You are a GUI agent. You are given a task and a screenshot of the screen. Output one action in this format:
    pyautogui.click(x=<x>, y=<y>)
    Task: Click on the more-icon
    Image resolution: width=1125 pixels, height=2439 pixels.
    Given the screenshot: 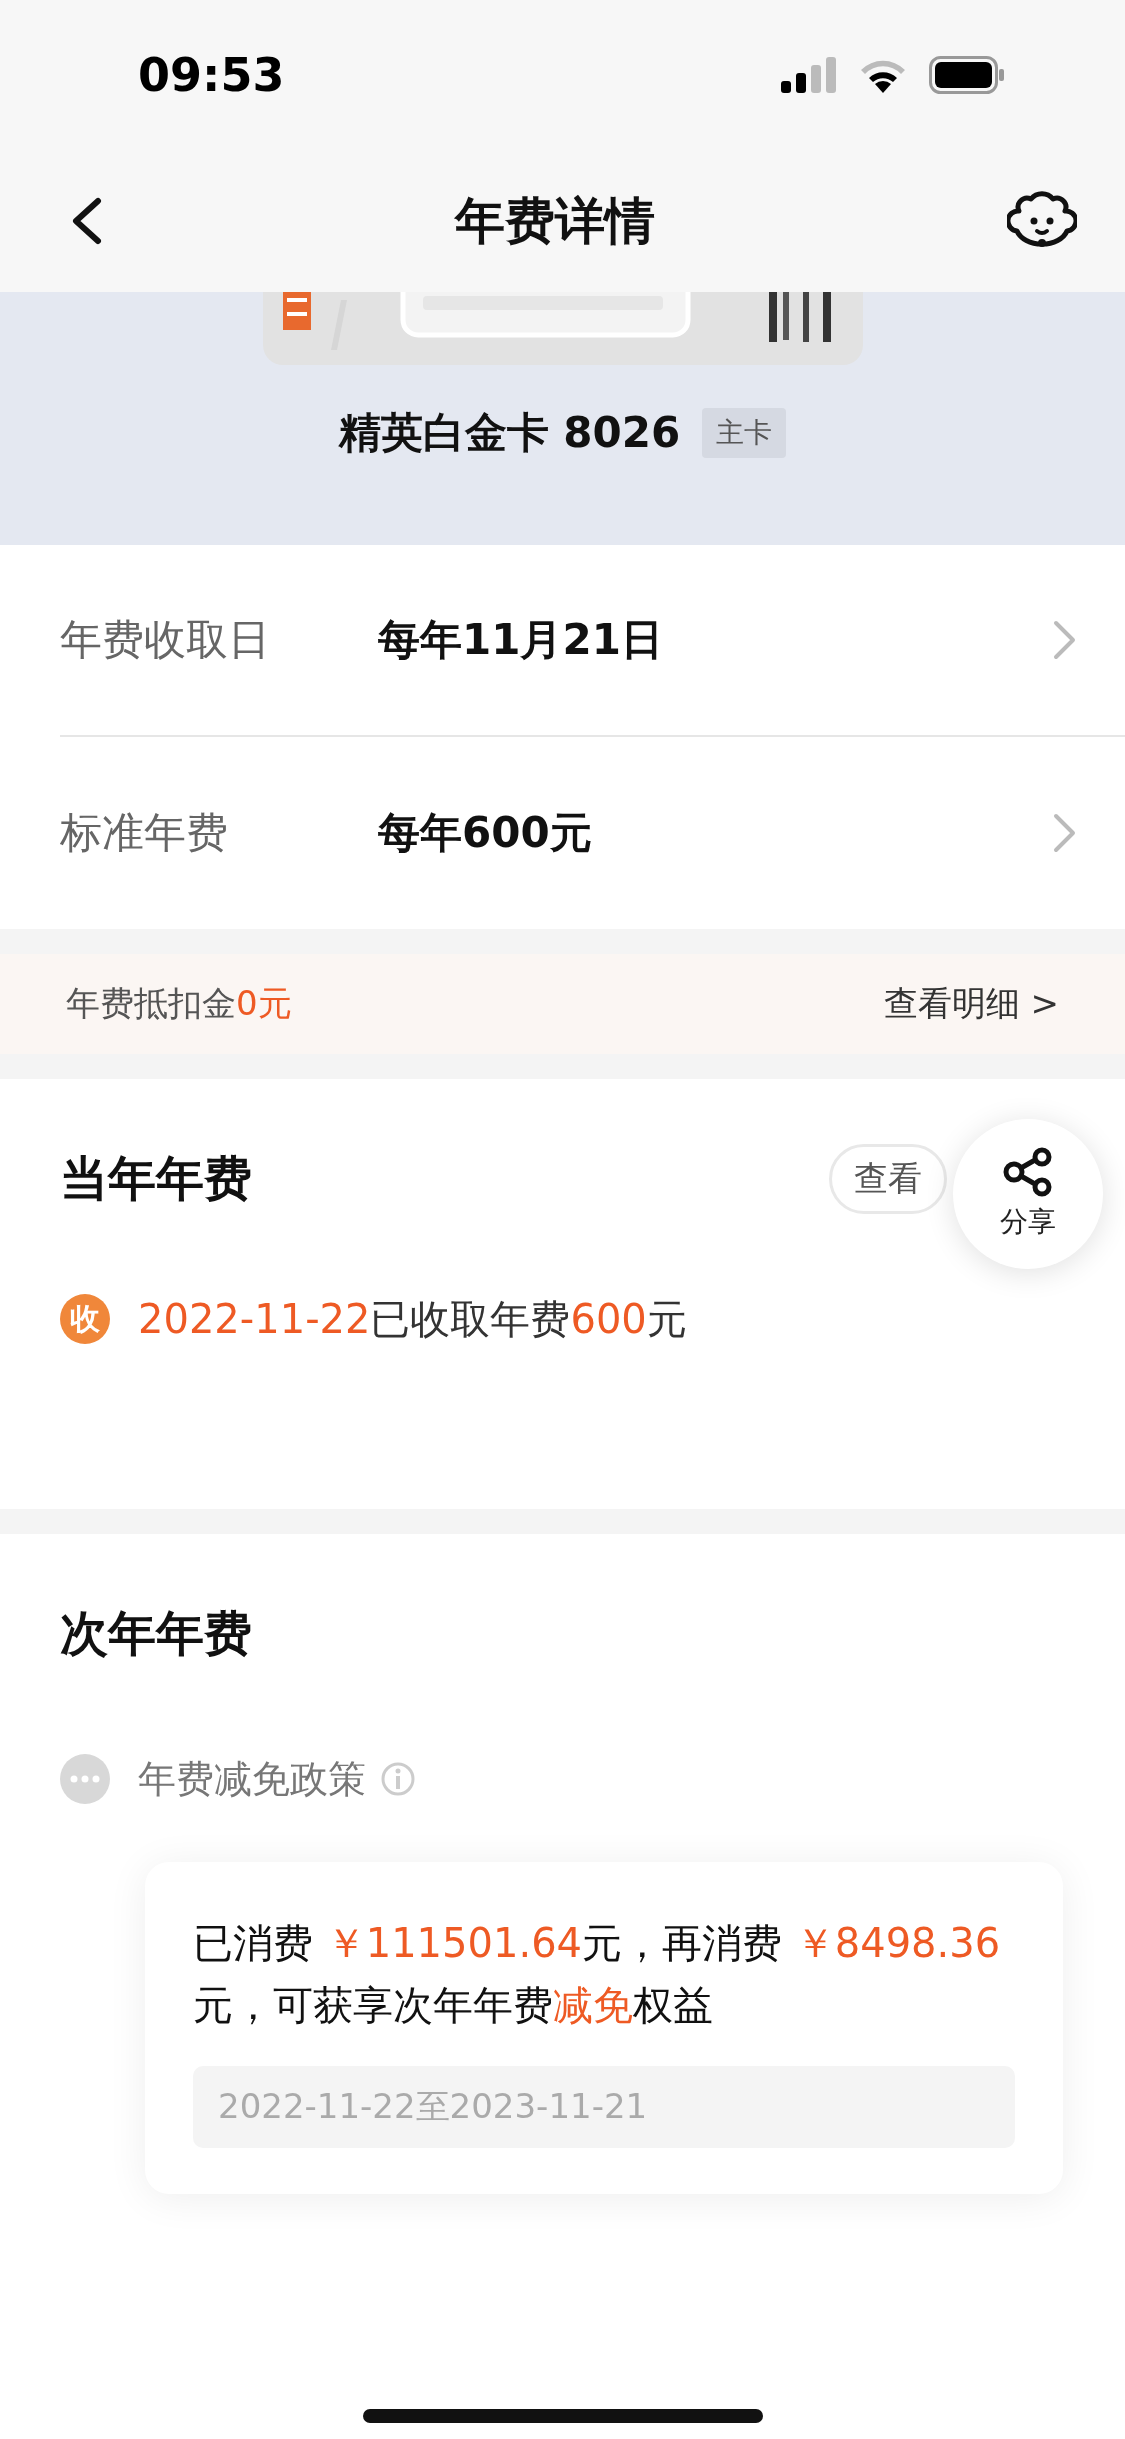 What is the action you would take?
    pyautogui.click(x=85, y=1779)
    